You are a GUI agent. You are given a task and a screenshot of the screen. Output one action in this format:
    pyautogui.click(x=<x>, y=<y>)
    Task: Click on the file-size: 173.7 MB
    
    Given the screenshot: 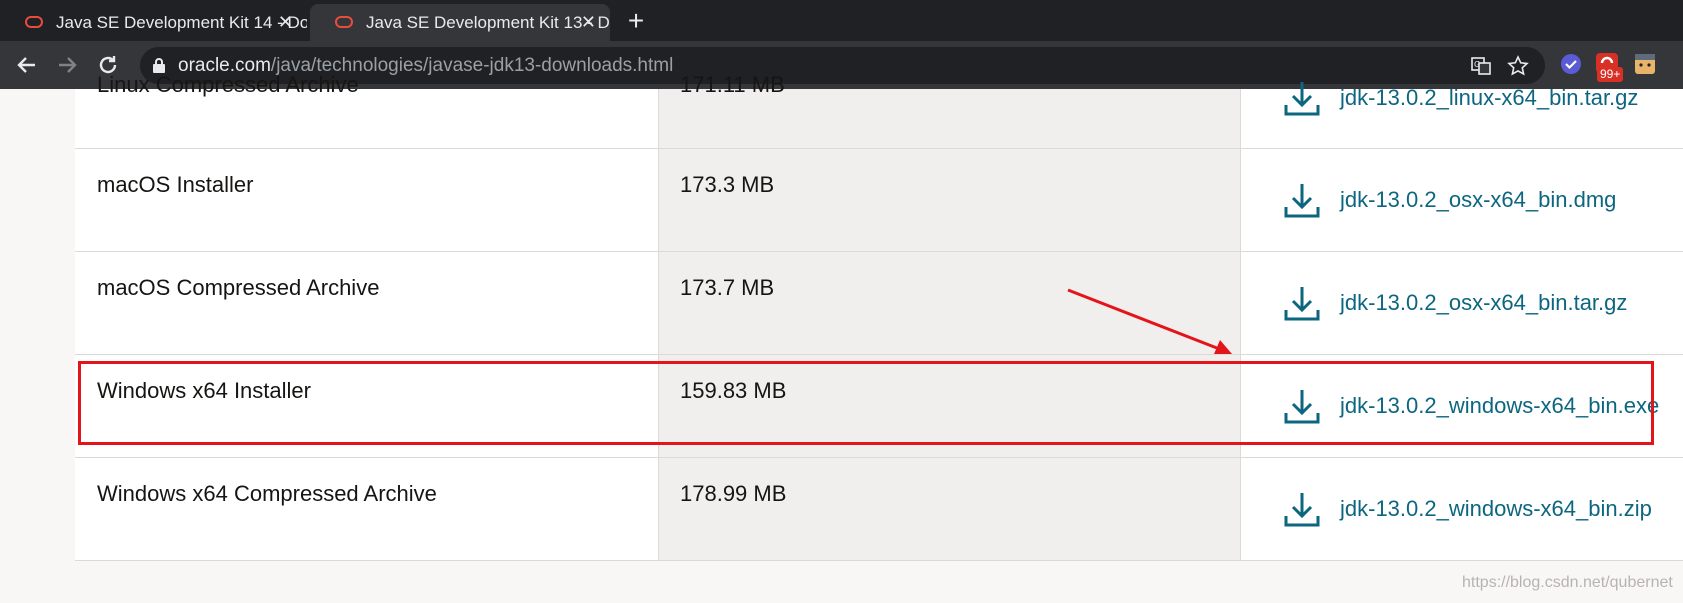 What is the action you would take?
    pyautogui.click(x=727, y=287)
    